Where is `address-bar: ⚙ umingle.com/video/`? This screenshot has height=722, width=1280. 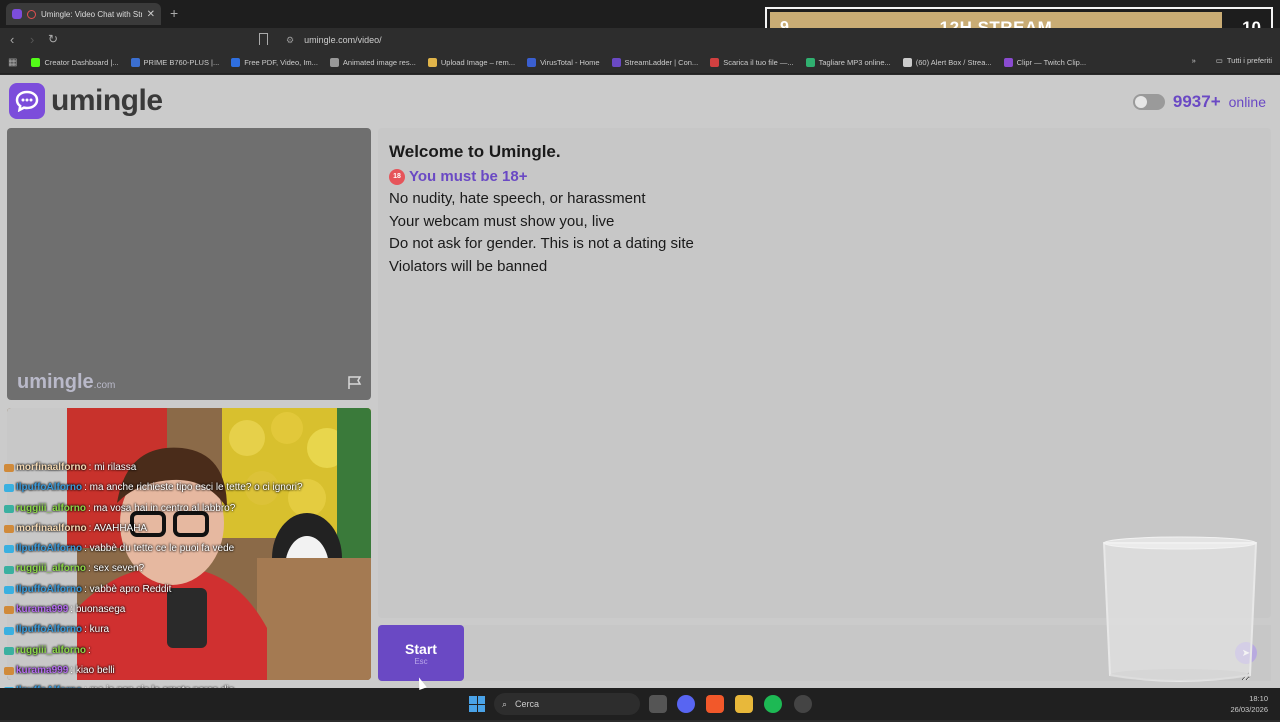
address-bar: ⚙ umingle.com/video/ is located at coordinates (520, 40).